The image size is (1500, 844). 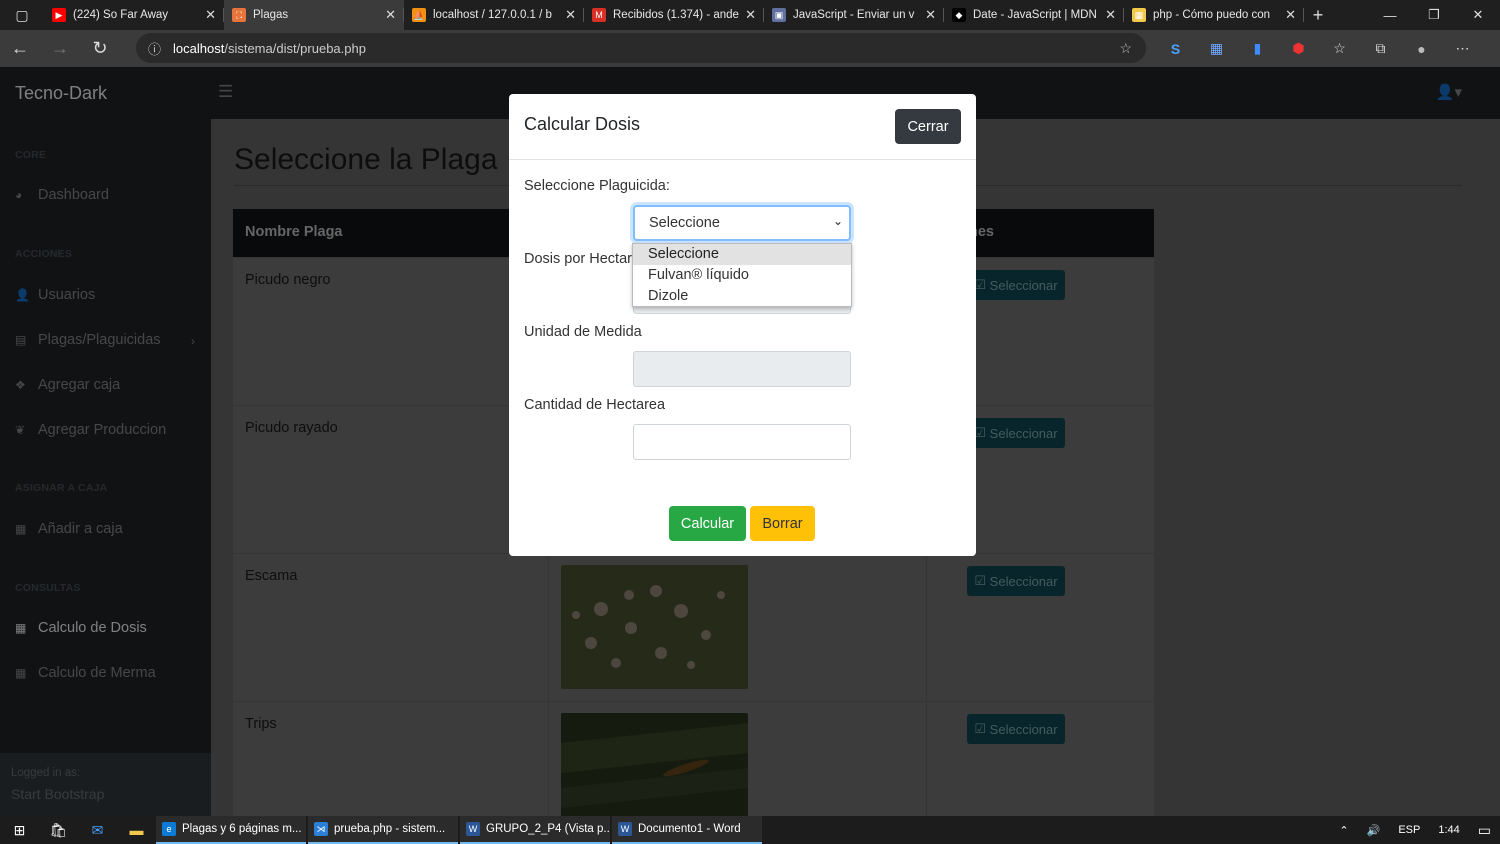 What do you see at coordinates (1390, 15) in the screenshot?
I see `minimize-icon: —` at bounding box center [1390, 15].